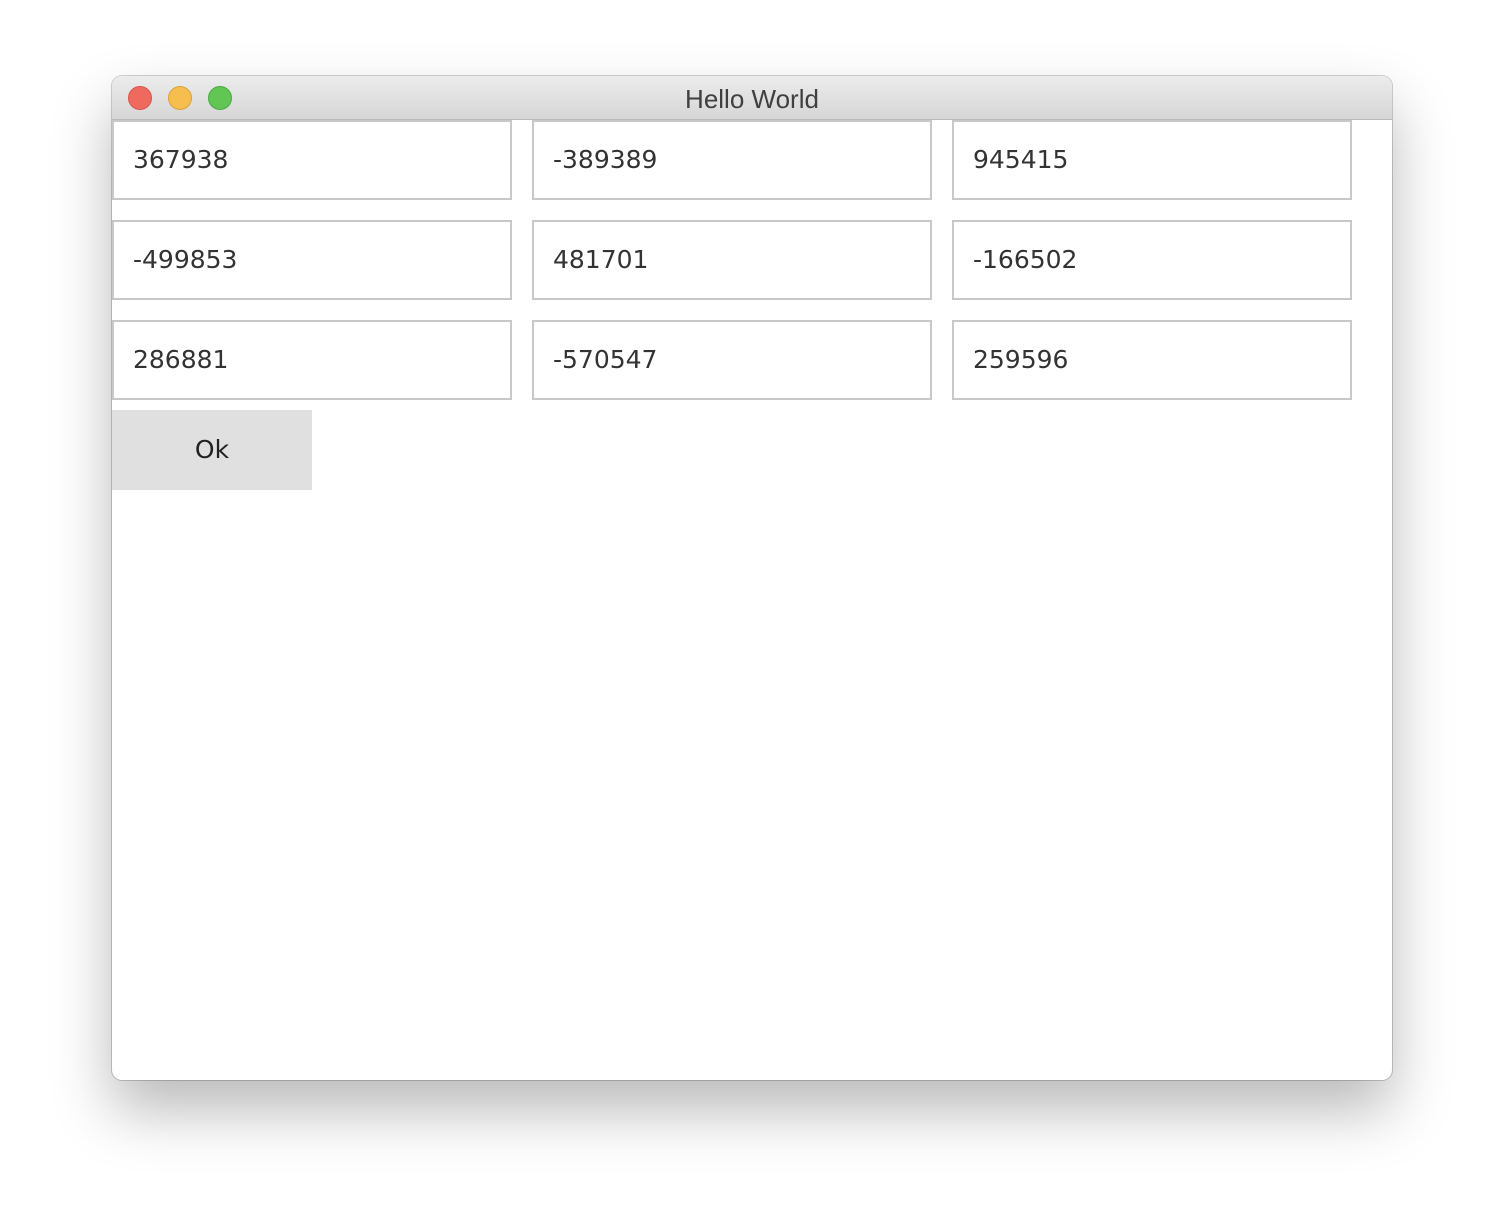 This screenshot has height=1228, width=1504. Describe the element at coordinates (312, 160) in the screenshot. I see `text-field-r1-c1: 367938` at that location.